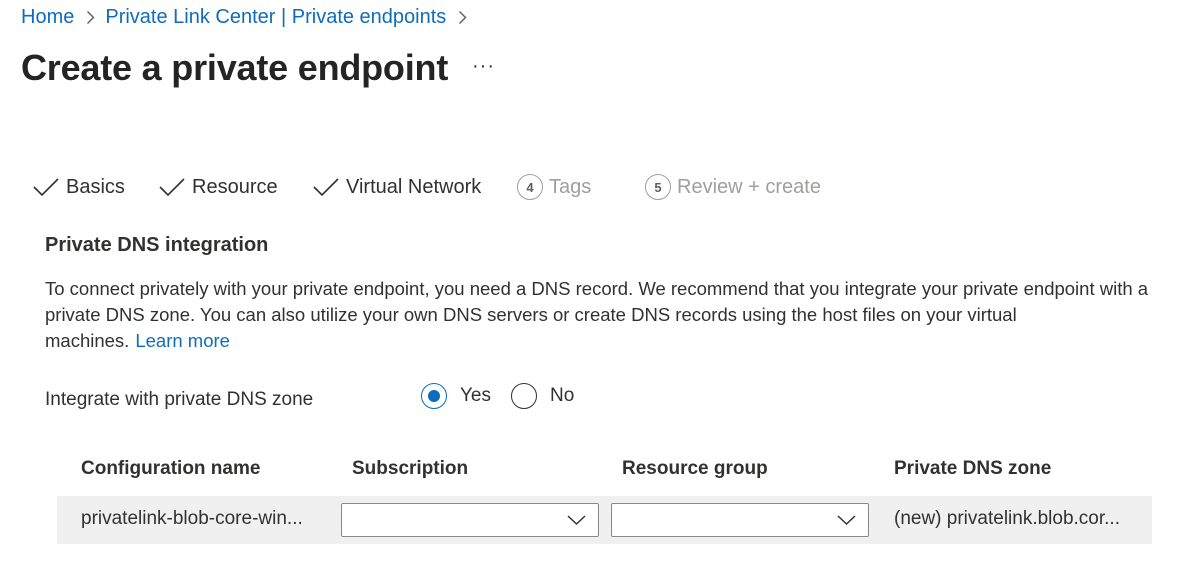 The height and width of the screenshot is (571, 1180). I want to click on radio-button-checked, so click(434, 396).